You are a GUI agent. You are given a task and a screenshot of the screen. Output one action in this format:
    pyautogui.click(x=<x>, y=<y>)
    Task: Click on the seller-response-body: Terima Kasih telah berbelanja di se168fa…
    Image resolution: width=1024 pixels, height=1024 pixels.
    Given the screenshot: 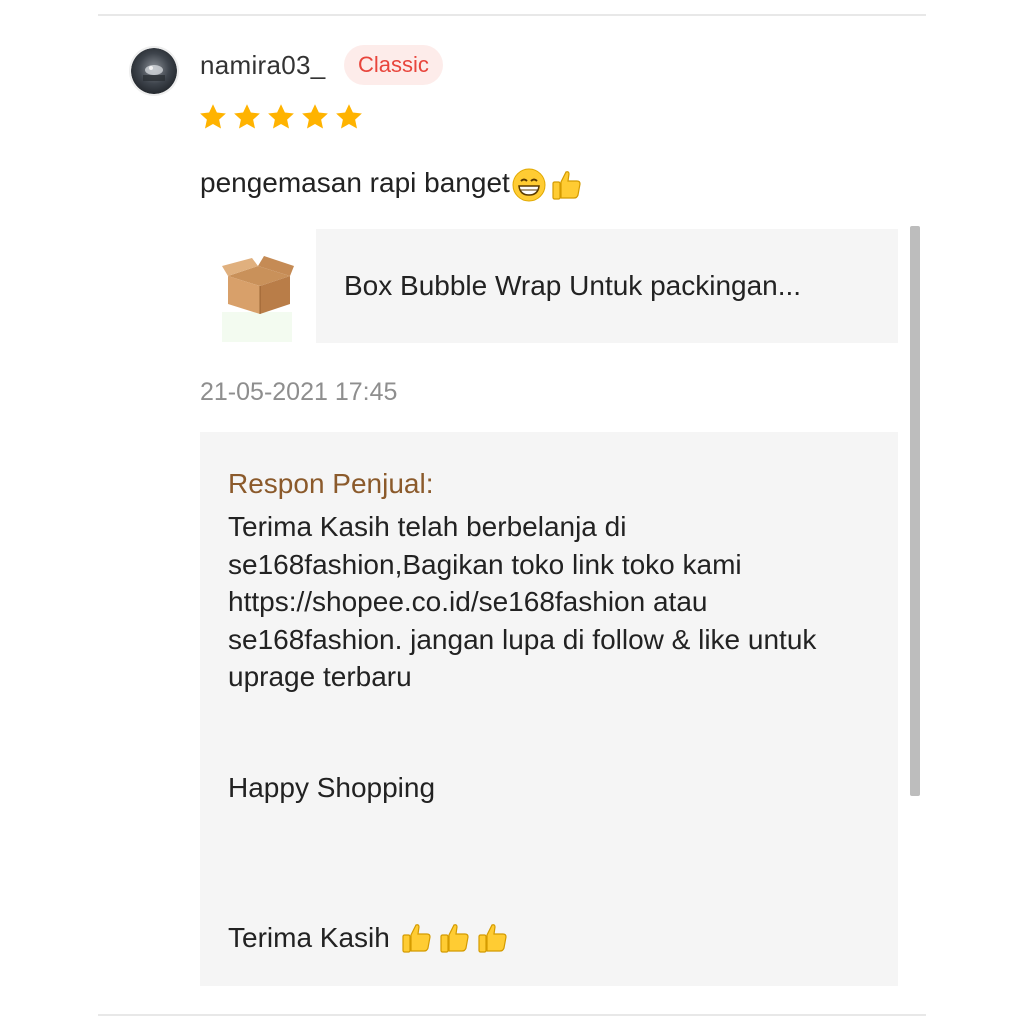 What is the action you would take?
    pyautogui.click(x=522, y=601)
    